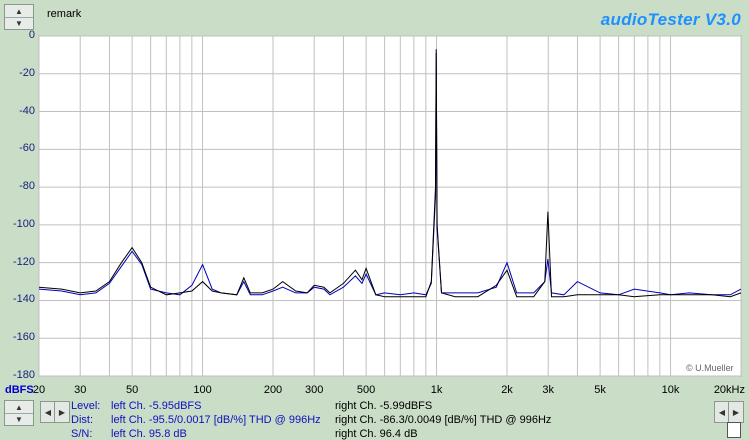  What do you see at coordinates (149, 434) in the screenshot?
I see `sn-left: left Ch. 95.8 dB` at bounding box center [149, 434].